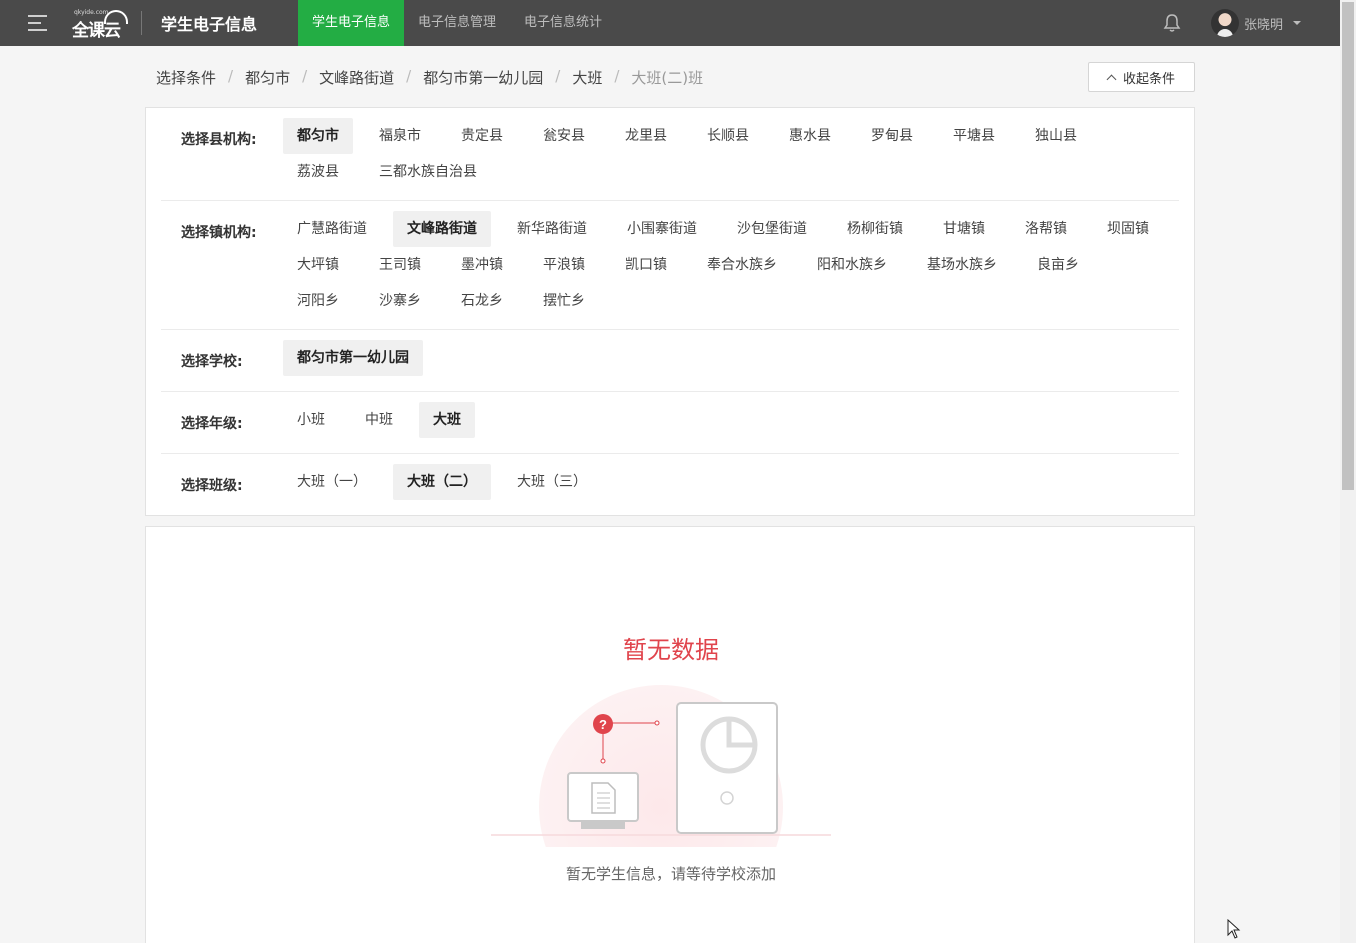 The height and width of the screenshot is (943, 1356). What do you see at coordinates (1111, 79) in the screenshot?
I see `chevron-up-icon` at bounding box center [1111, 79].